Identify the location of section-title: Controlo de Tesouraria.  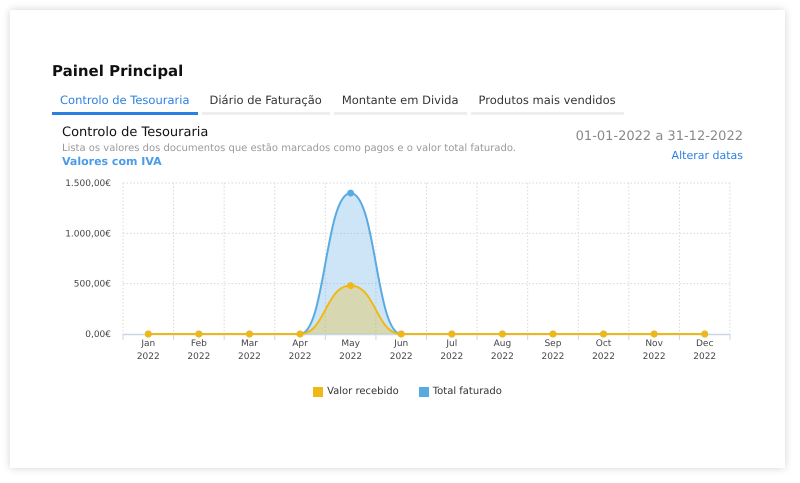
(136, 132).